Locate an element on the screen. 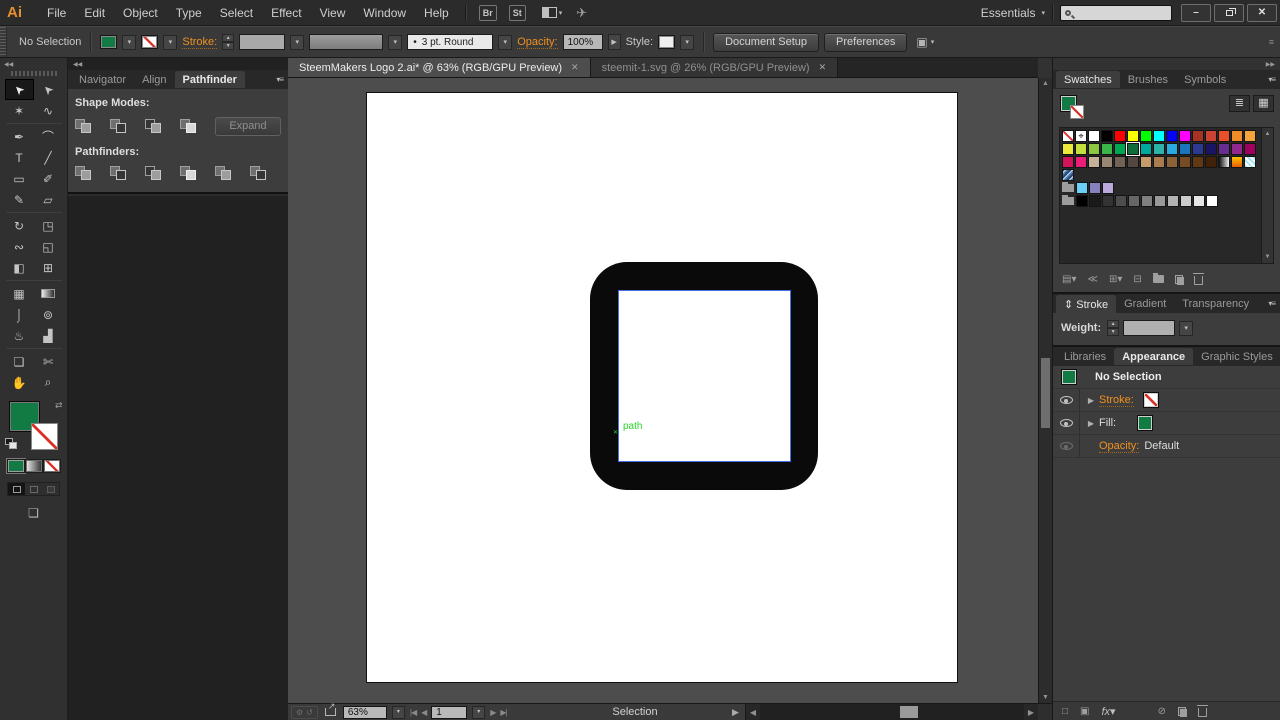 This screenshot has width=1280, height=720. perspective-grid-tool: ⊞ is located at coordinates (48, 267).